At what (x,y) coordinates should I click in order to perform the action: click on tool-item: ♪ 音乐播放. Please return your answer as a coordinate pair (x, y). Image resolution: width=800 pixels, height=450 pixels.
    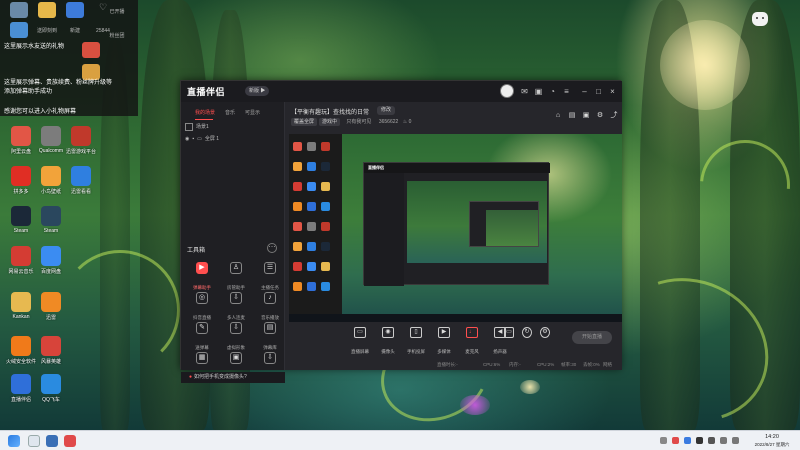
    Looking at the image, I should click on (270, 306).